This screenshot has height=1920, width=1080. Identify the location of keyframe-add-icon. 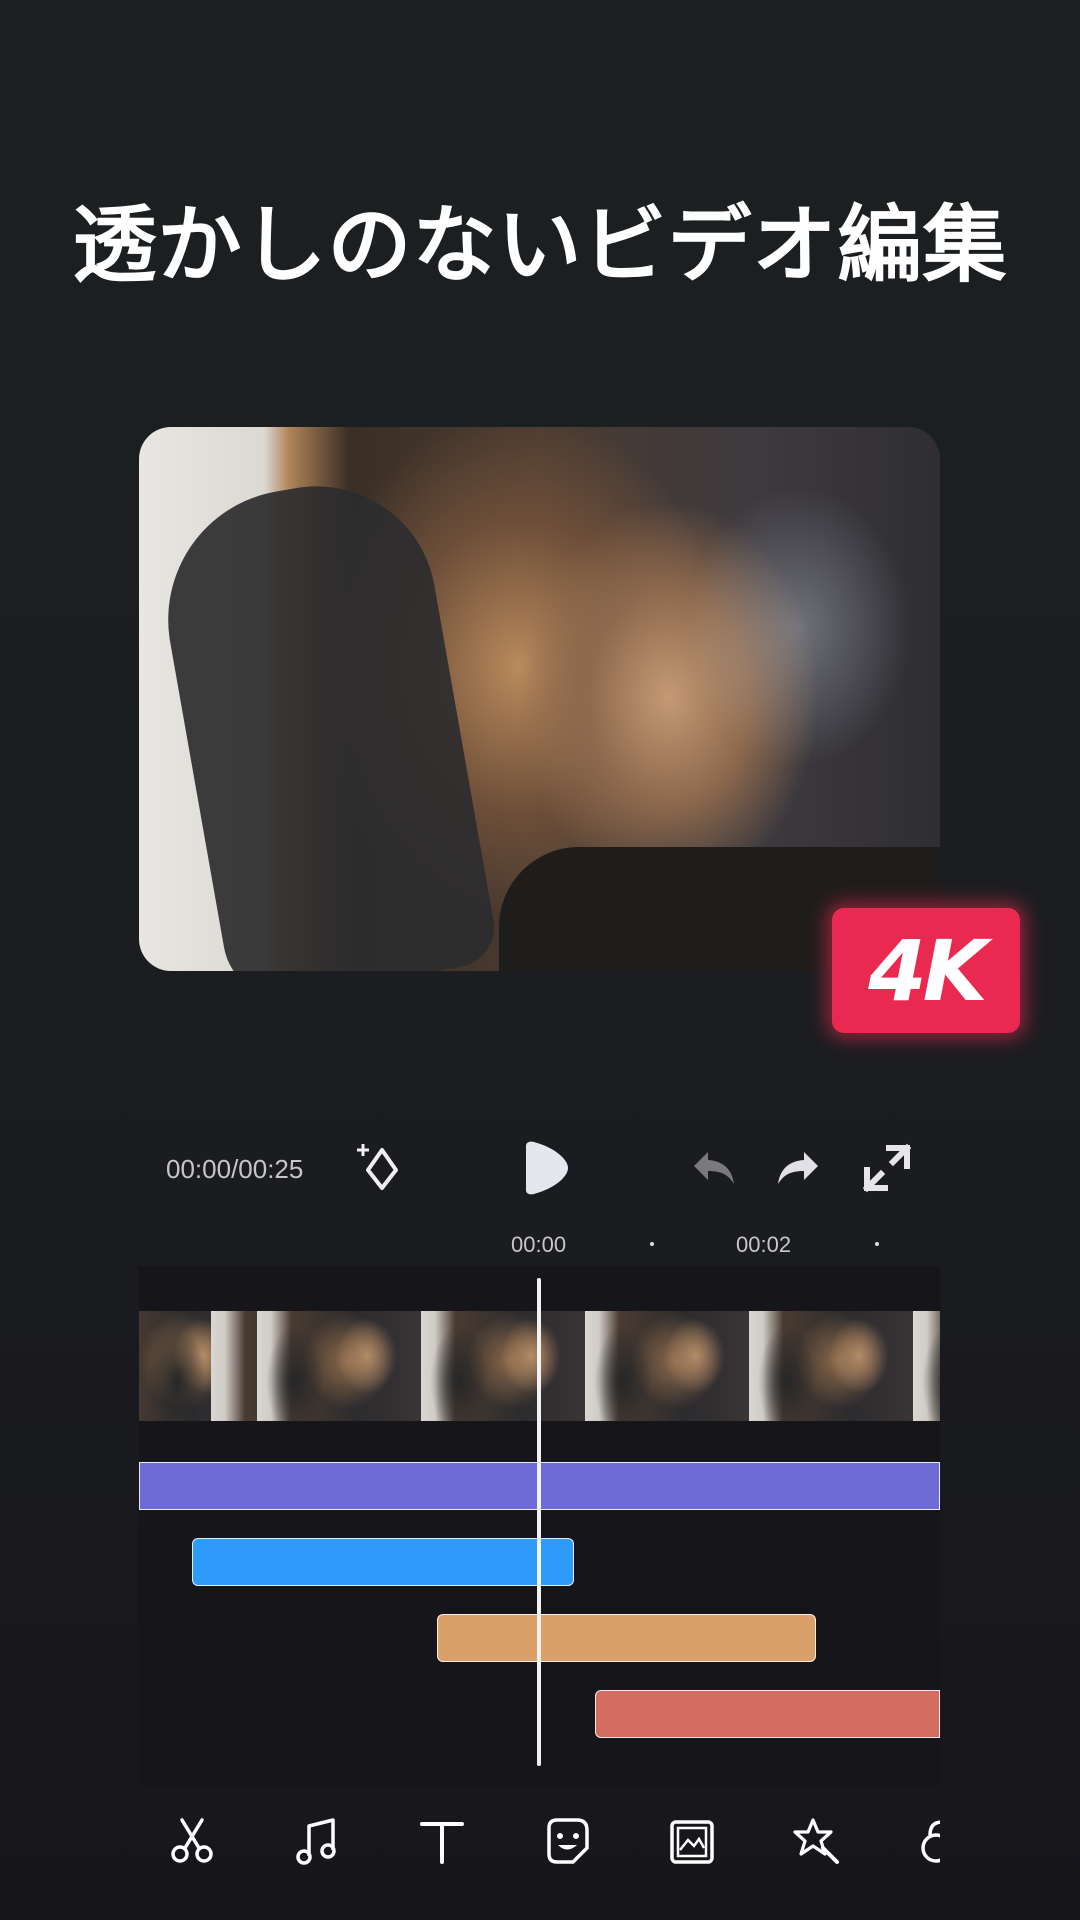
(382, 1168).